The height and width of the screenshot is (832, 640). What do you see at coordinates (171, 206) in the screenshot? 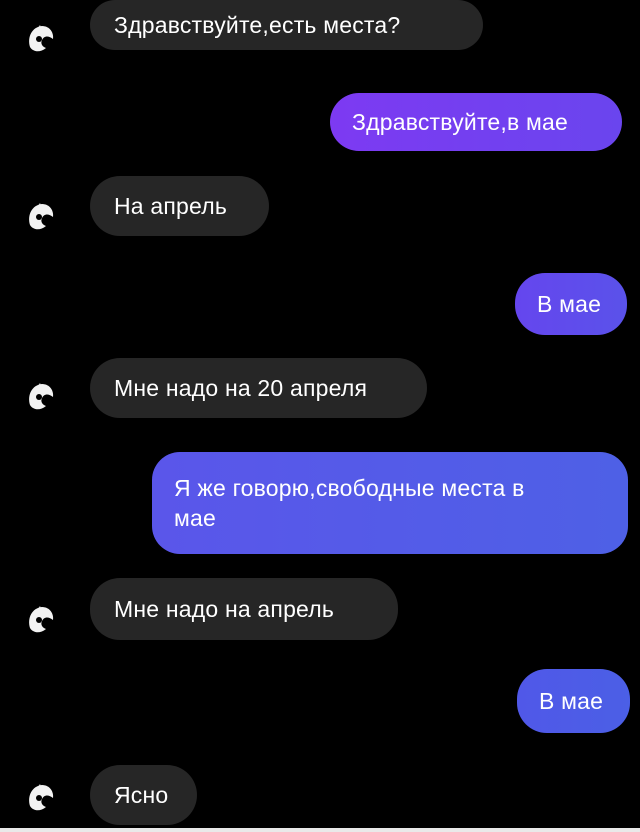
I see `message-text: На апрель` at bounding box center [171, 206].